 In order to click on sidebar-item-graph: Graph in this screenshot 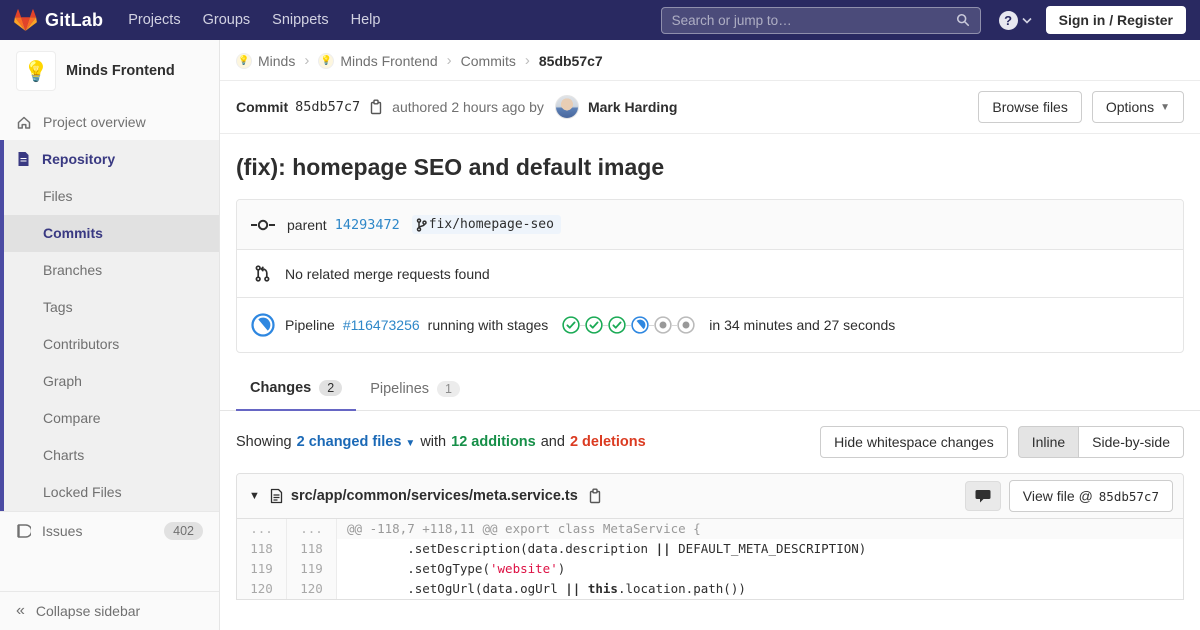, I will do `click(111, 381)`.